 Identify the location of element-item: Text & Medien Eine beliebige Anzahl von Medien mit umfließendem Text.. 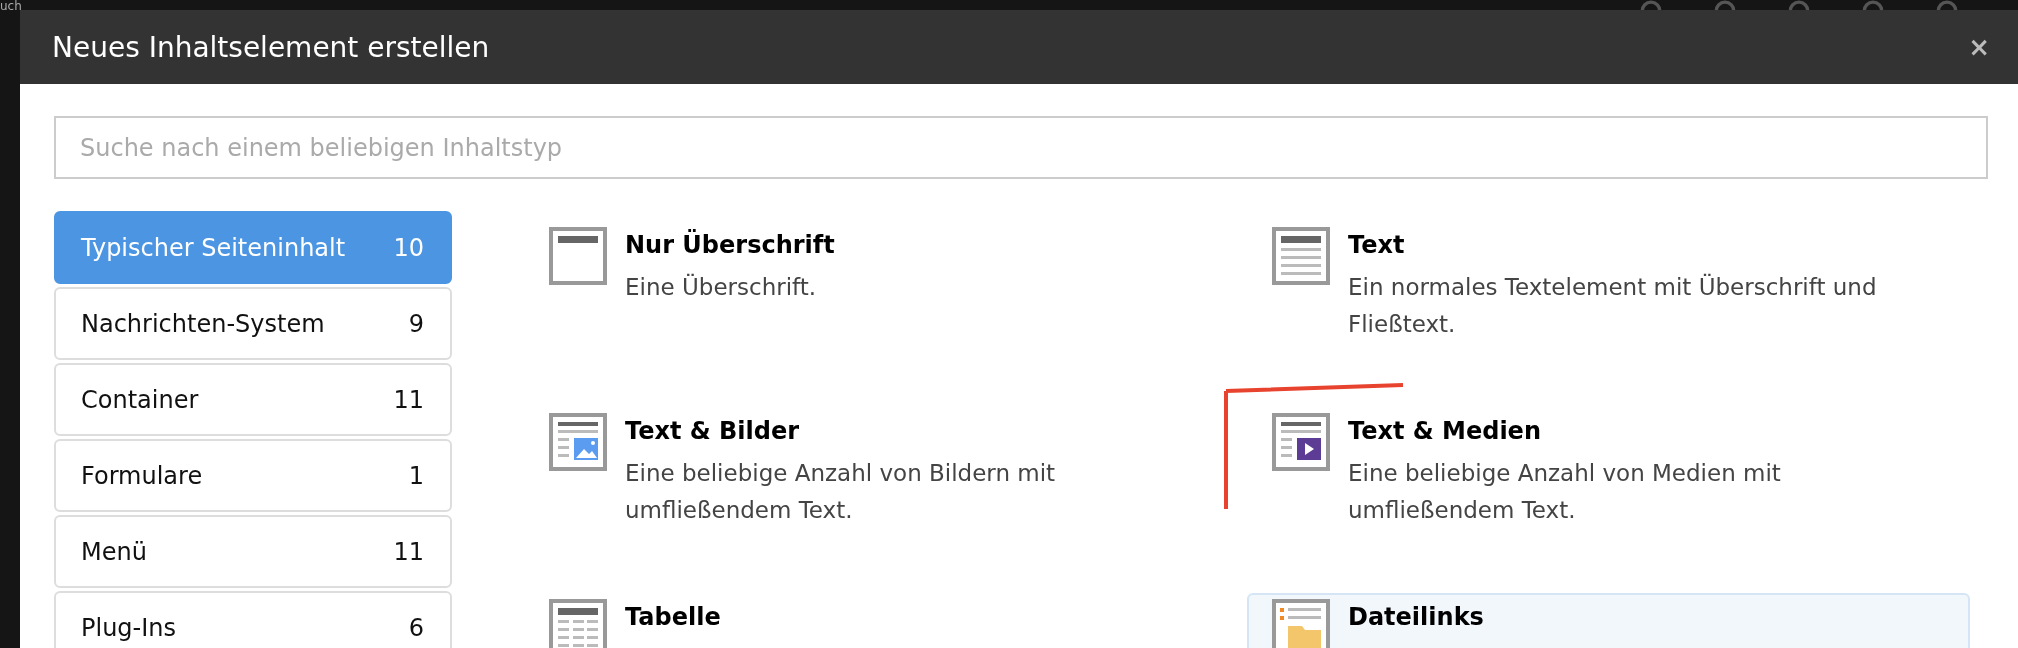
(1608, 500).